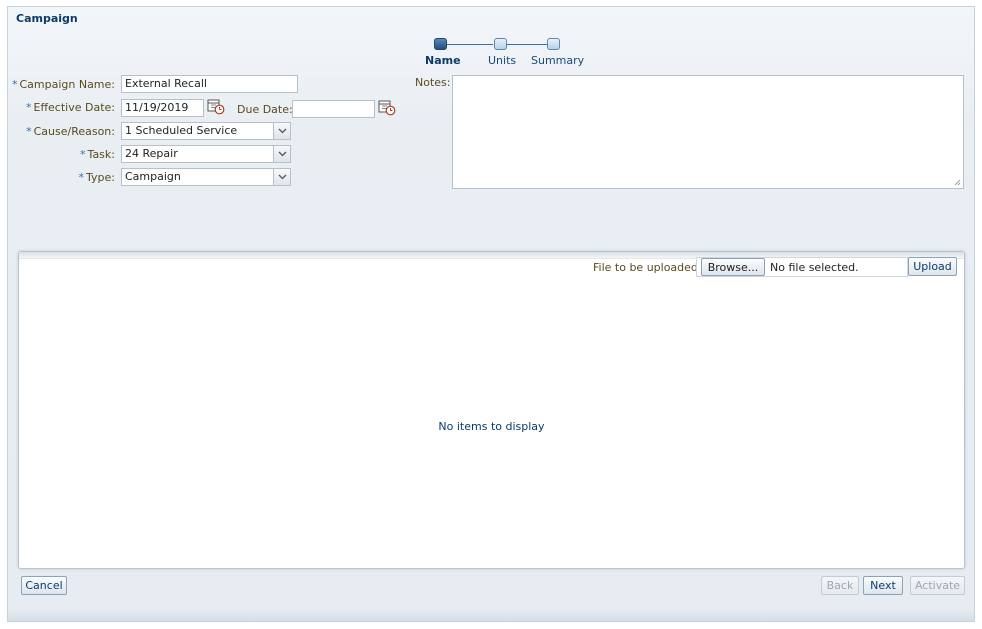 The width and height of the screenshot is (982, 629). I want to click on upload-button: Upload, so click(932, 266).